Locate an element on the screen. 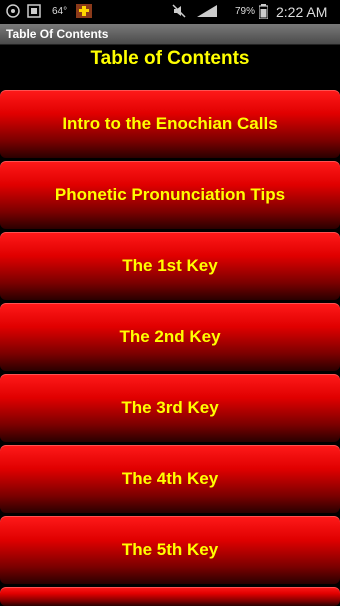  notification-icon is located at coordinates (13, 11).